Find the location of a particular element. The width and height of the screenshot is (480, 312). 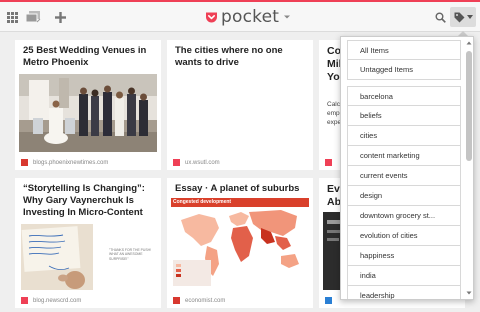

tag-item: content marketing is located at coordinates (404, 156).